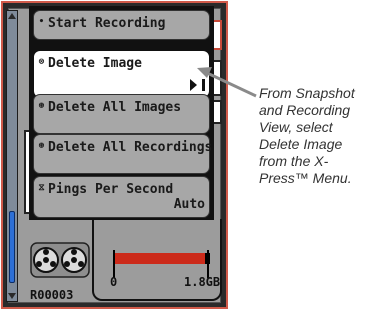 The height and width of the screenshot is (311, 372). Describe the element at coordinates (41, 62) in the screenshot. I see `delete-icon: ⊗` at that location.